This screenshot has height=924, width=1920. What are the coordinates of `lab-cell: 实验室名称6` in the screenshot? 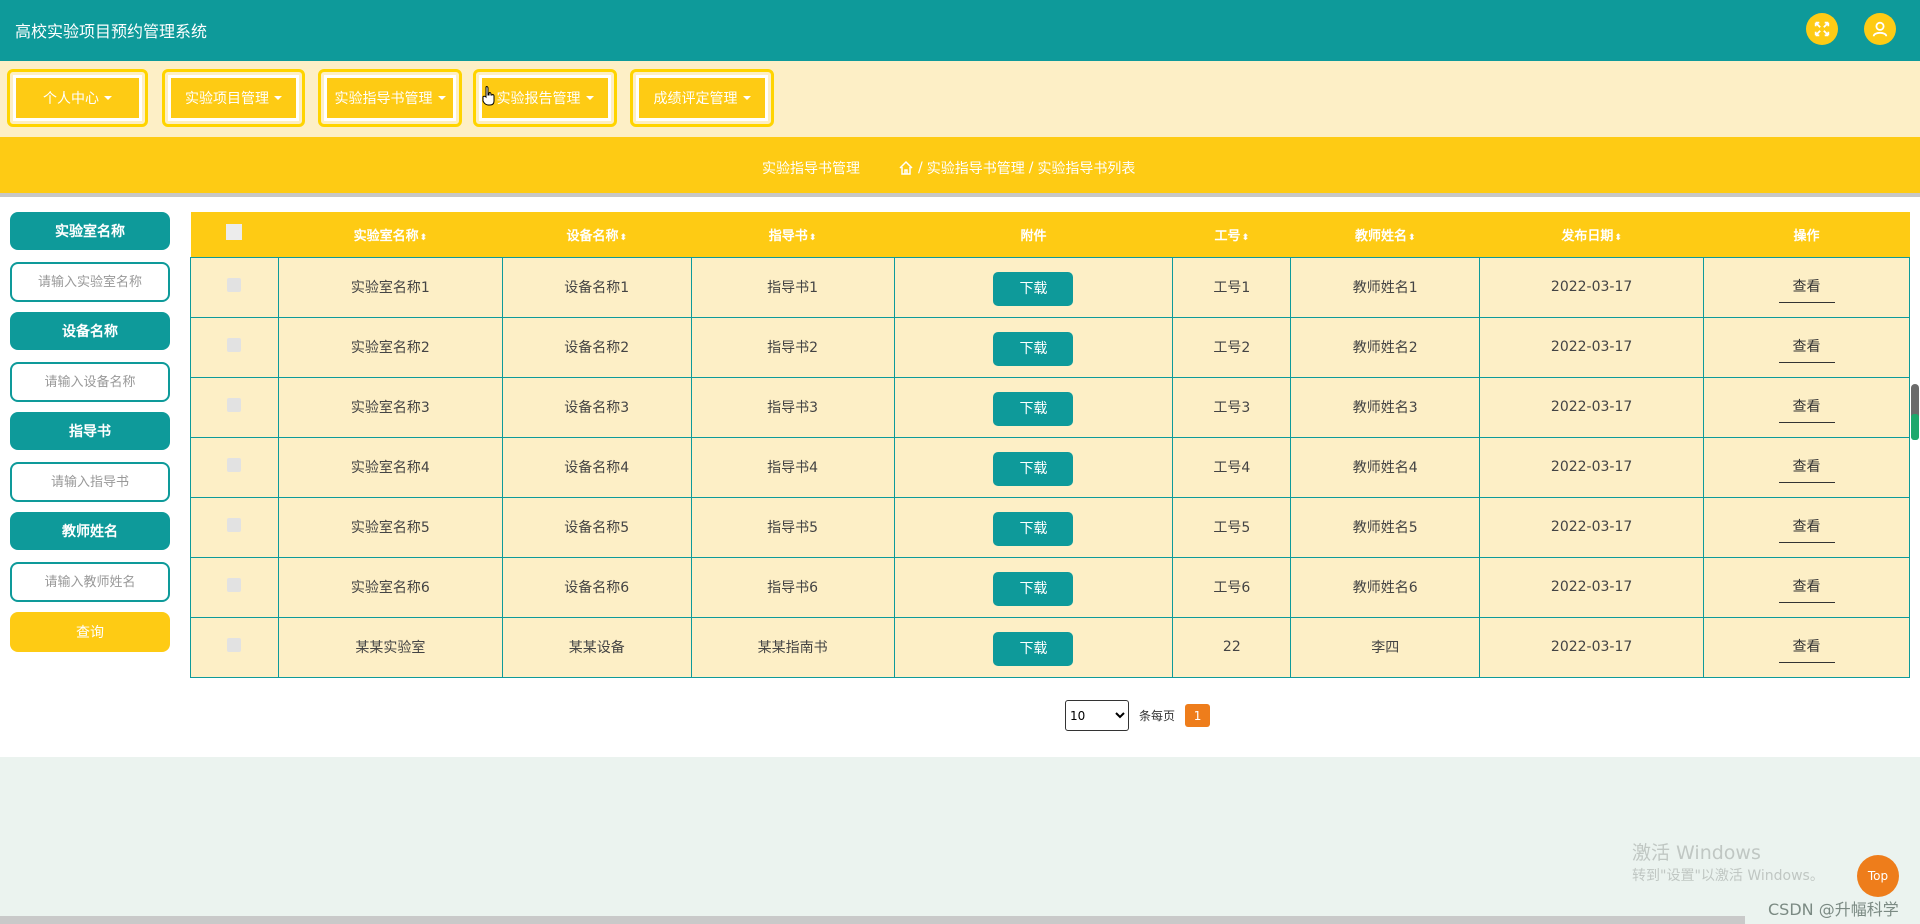 It's located at (390, 587).